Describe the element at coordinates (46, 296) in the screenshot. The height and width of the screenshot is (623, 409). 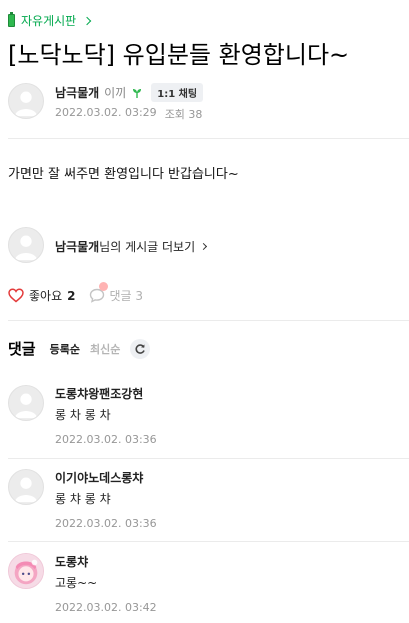
I see `like-label: 좋아요` at that location.